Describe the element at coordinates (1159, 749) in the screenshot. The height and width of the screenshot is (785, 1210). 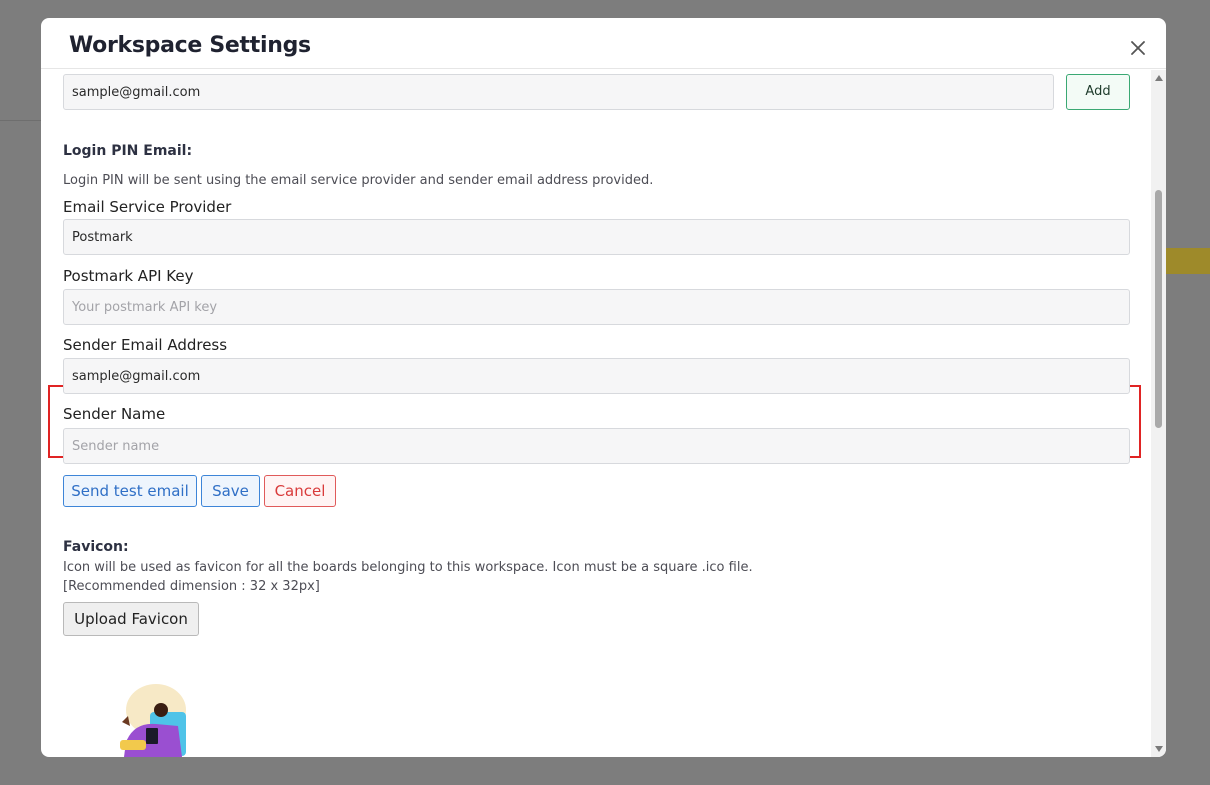
I see `scroll-down-icon` at that location.